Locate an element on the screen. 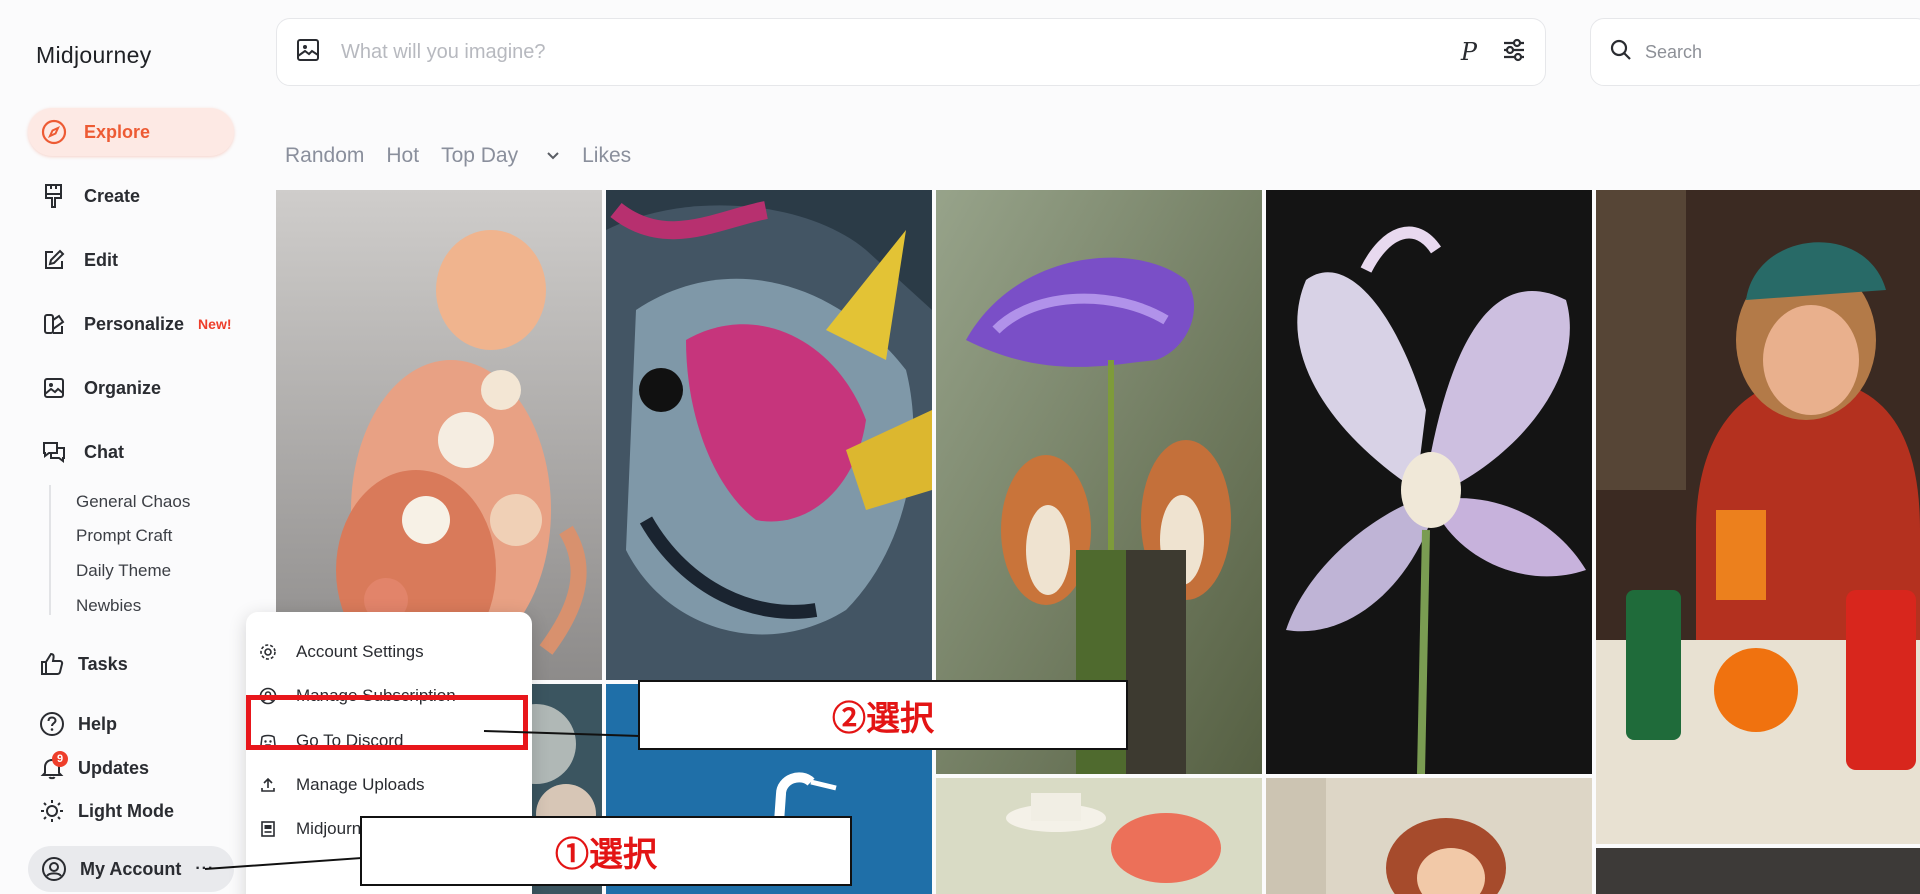  nav-organize-label: Organize is located at coordinates (123, 387).